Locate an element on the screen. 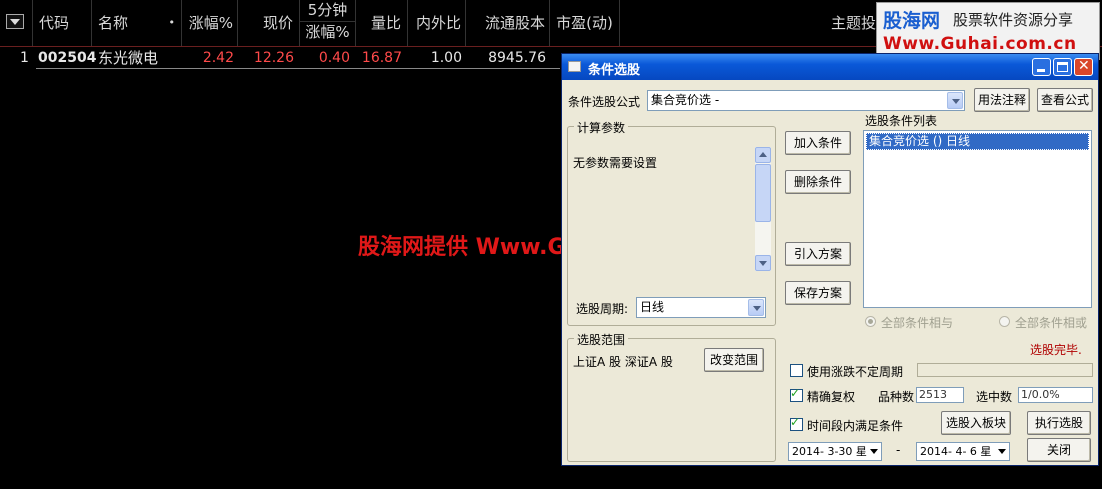 The height and width of the screenshot is (489, 1102). close-button: 关闭 is located at coordinates (1059, 450).